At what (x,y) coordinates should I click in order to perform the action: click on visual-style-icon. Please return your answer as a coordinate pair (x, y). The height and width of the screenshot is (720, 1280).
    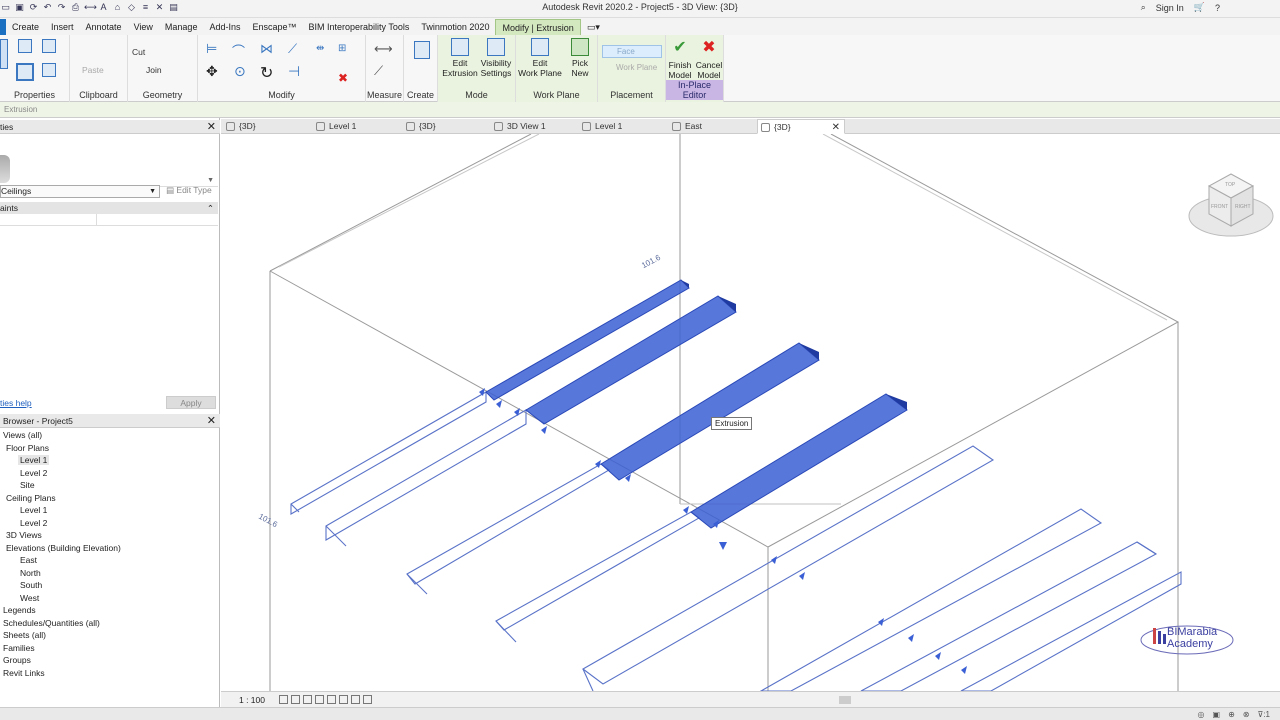
    Looking at the image, I should click on (295, 699).